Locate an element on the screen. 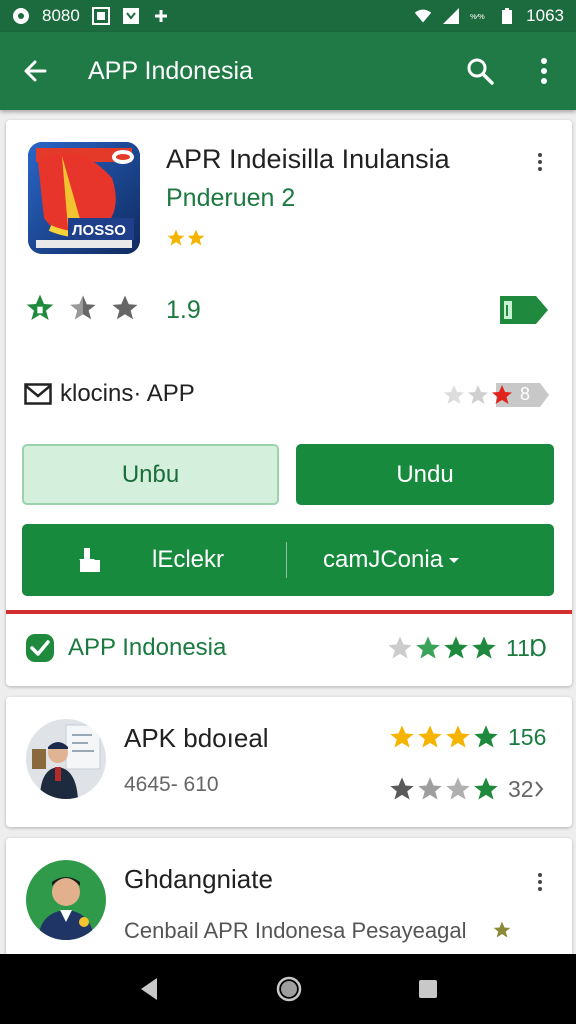  divider-red is located at coordinates (289, 612).